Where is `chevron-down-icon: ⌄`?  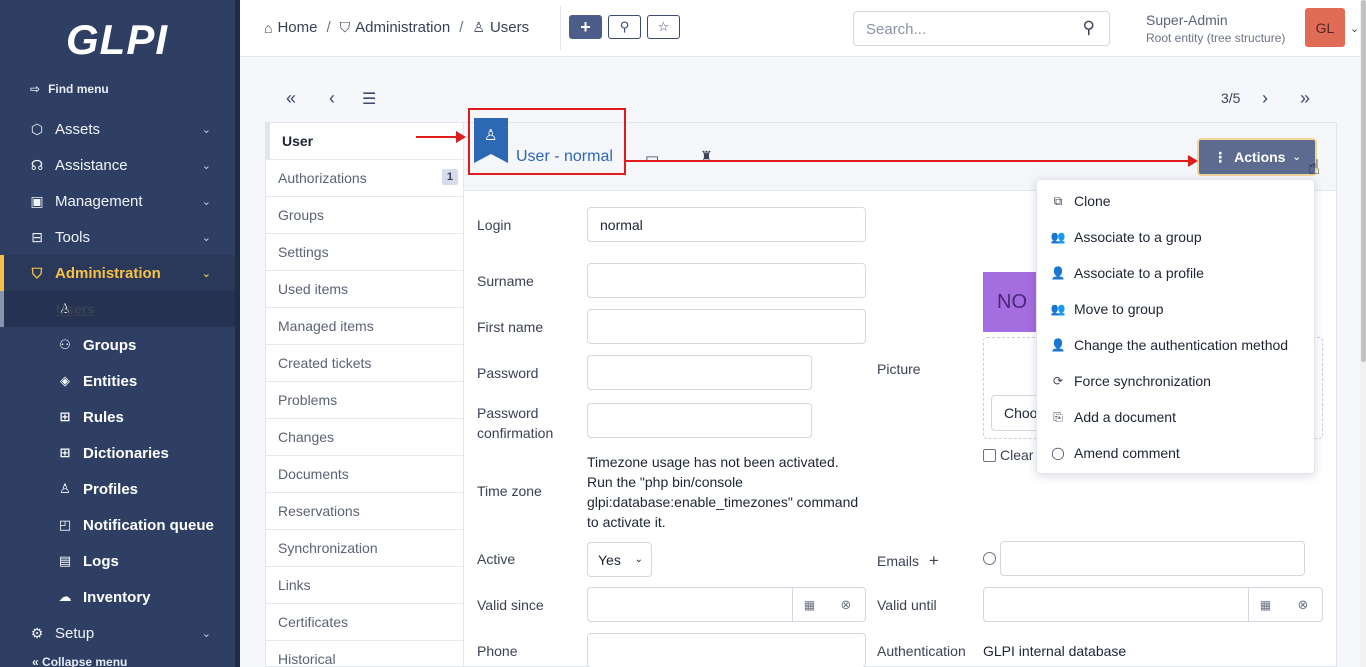
chevron-down-icon: ⌄ is located at coordinates (1354, 28).